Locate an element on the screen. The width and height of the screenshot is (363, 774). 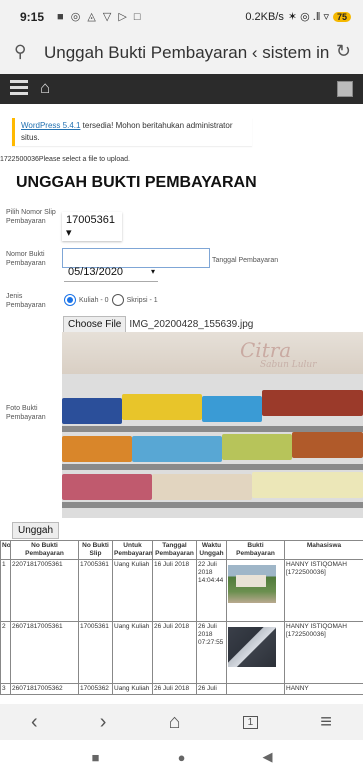
cell-tanggal: 26 Juli 2018 is located at coordinates (174, 689).